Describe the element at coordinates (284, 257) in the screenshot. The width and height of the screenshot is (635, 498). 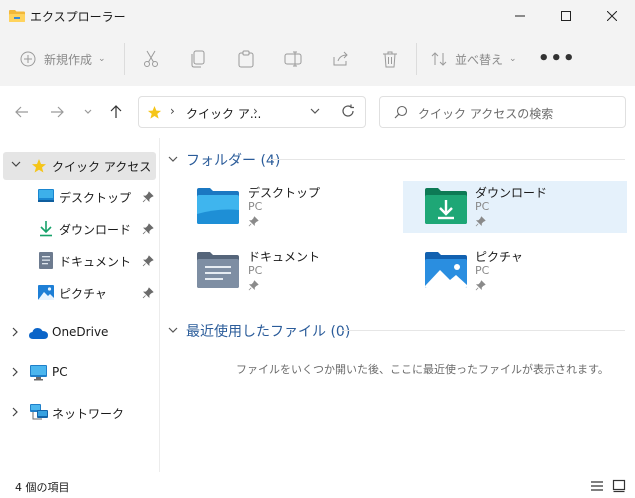
I see `folder-name: ドキュメント` at that location.